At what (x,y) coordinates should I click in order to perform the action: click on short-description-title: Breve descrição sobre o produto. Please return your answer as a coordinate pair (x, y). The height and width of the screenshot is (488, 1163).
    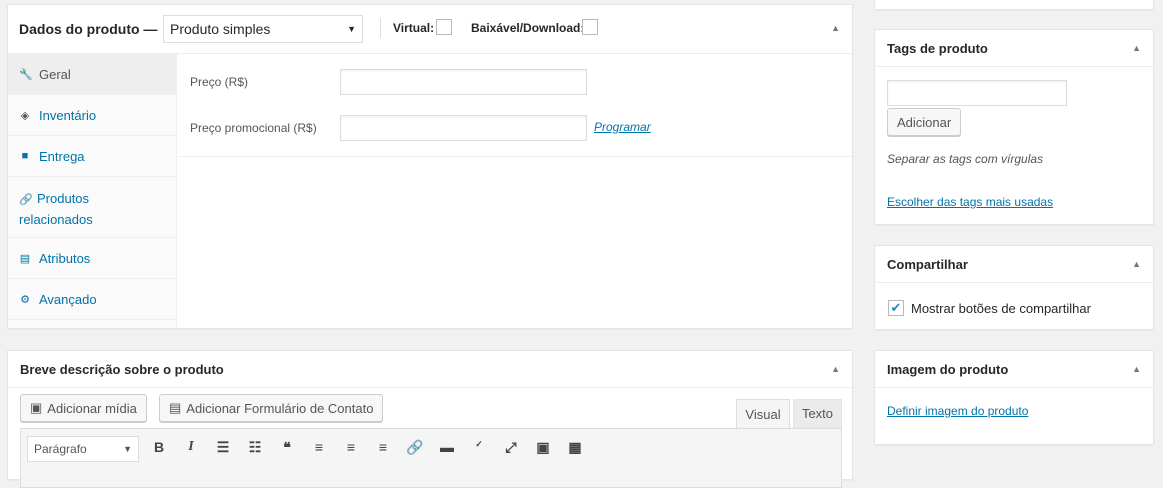
    Looking at the image, I should click on (122, 369).